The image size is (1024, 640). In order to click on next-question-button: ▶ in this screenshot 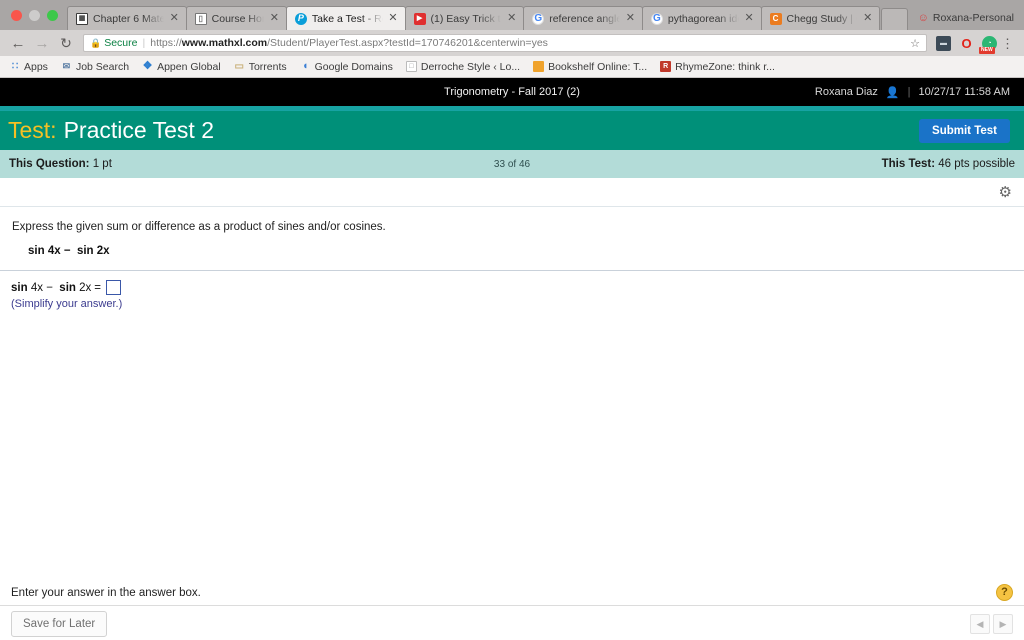, I will do `click(1003, 624)`.